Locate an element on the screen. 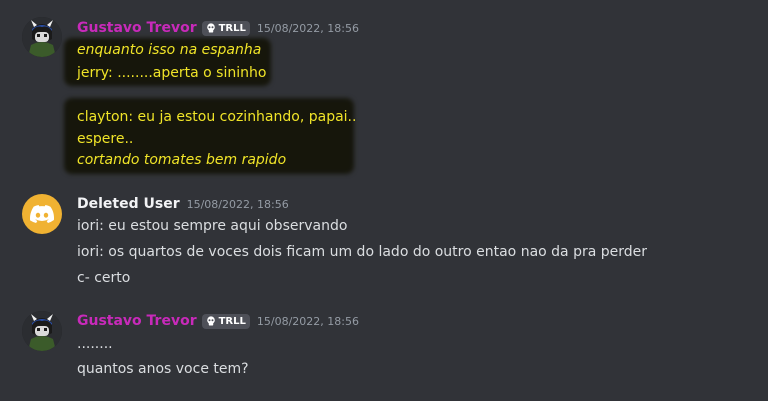 The height and width of the screenshot is (401, 768). message-line: jerry: ........aperta o sininho is located at coordinates (172, 73).